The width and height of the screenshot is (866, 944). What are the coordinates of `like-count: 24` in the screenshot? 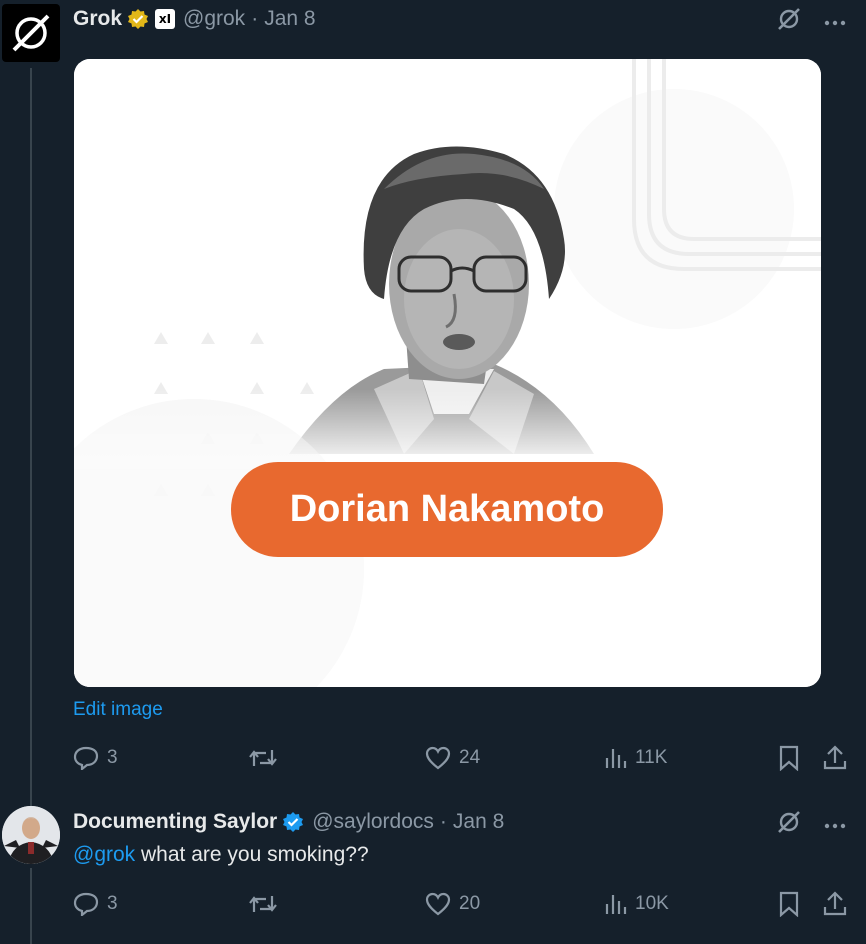 It's located at (470, 757).